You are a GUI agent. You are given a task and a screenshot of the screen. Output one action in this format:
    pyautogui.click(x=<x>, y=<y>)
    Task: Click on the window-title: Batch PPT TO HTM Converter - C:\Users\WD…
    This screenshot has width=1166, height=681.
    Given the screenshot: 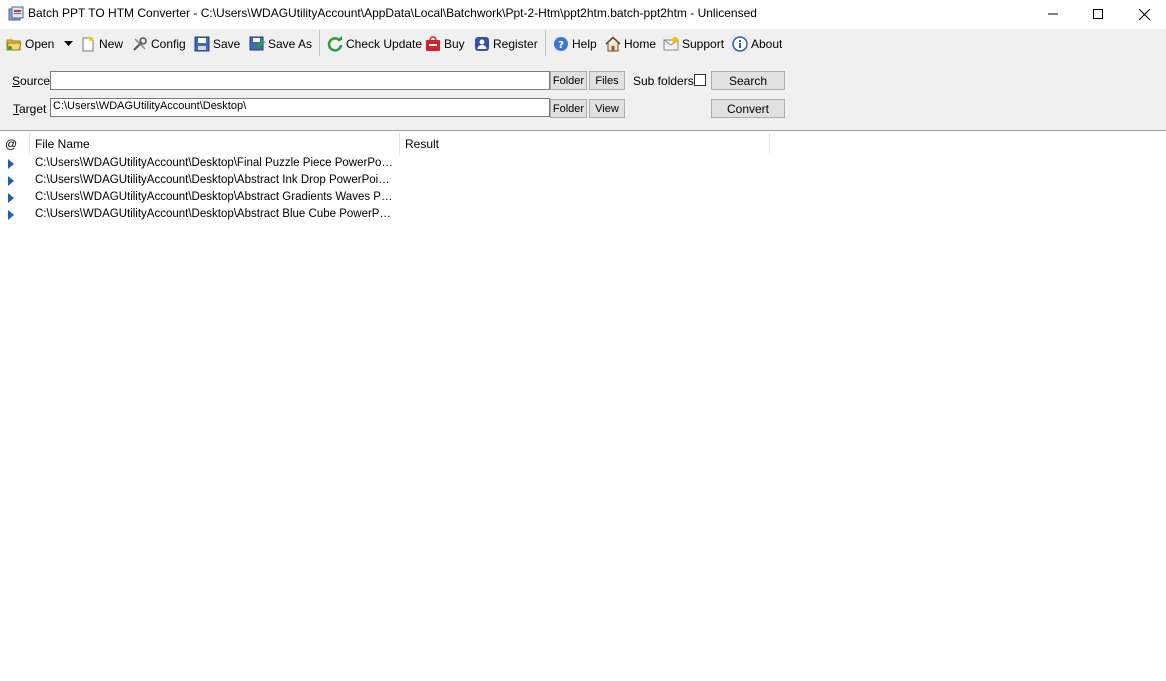 What is the action you would take?
    pyautogui.click(x=392, y=13)
    